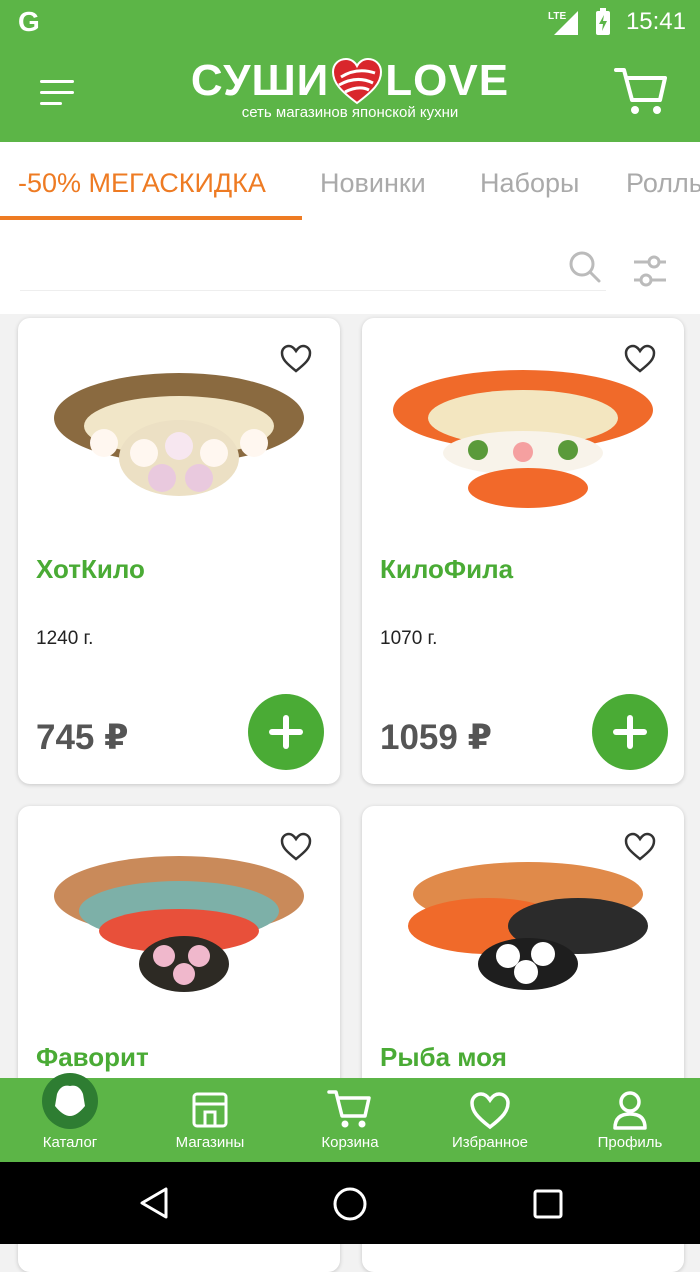 This screenshot has height=1272, width=700. What do you see at coordinates (151, 218) in the screenshot?
I see `active-tab-indicator` at bounding box center [151, 218].